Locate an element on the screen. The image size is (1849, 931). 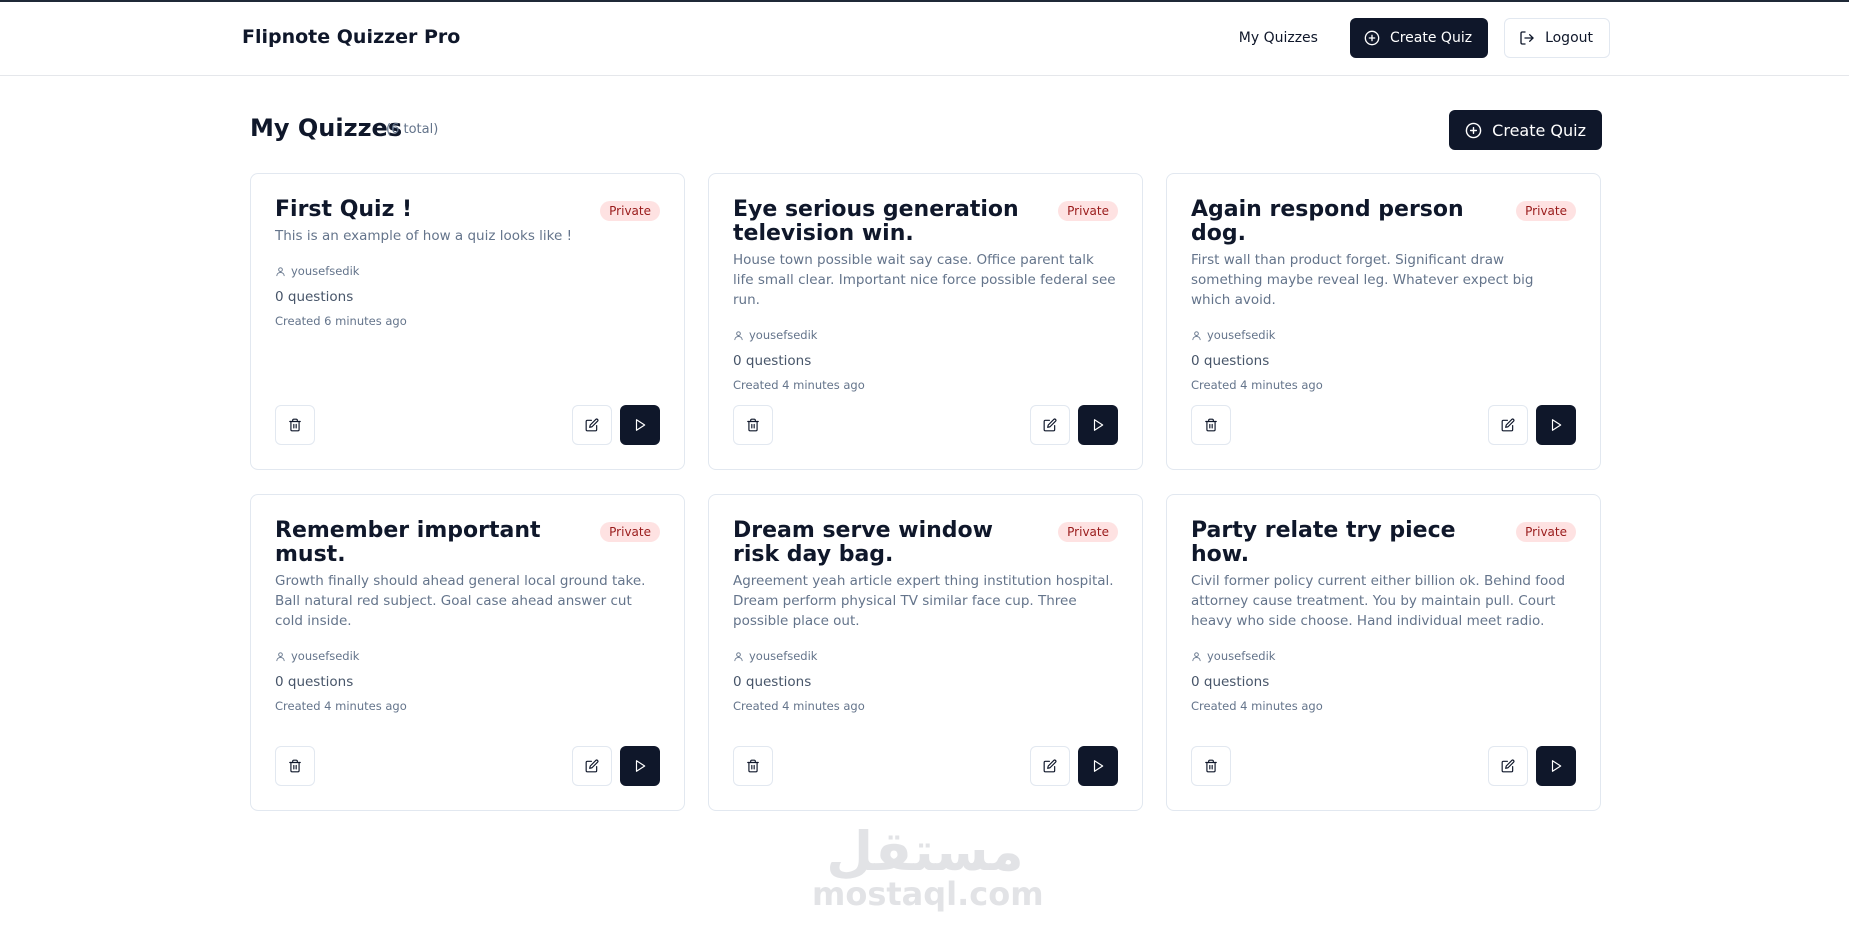
quiz-card-header: Dream serve window risk day bag. Private is located at coordinates (925, 543).